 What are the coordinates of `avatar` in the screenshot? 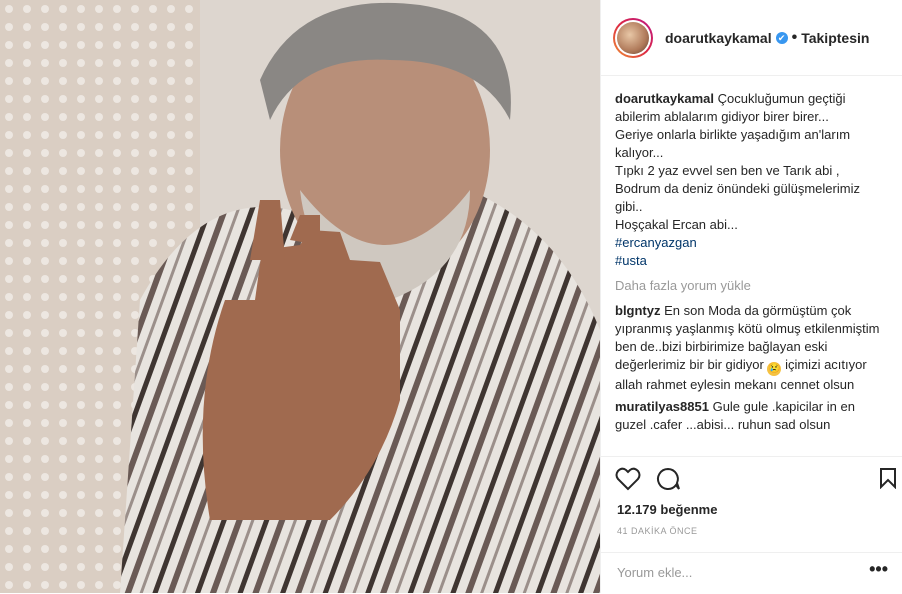 It's located at (633, 37).